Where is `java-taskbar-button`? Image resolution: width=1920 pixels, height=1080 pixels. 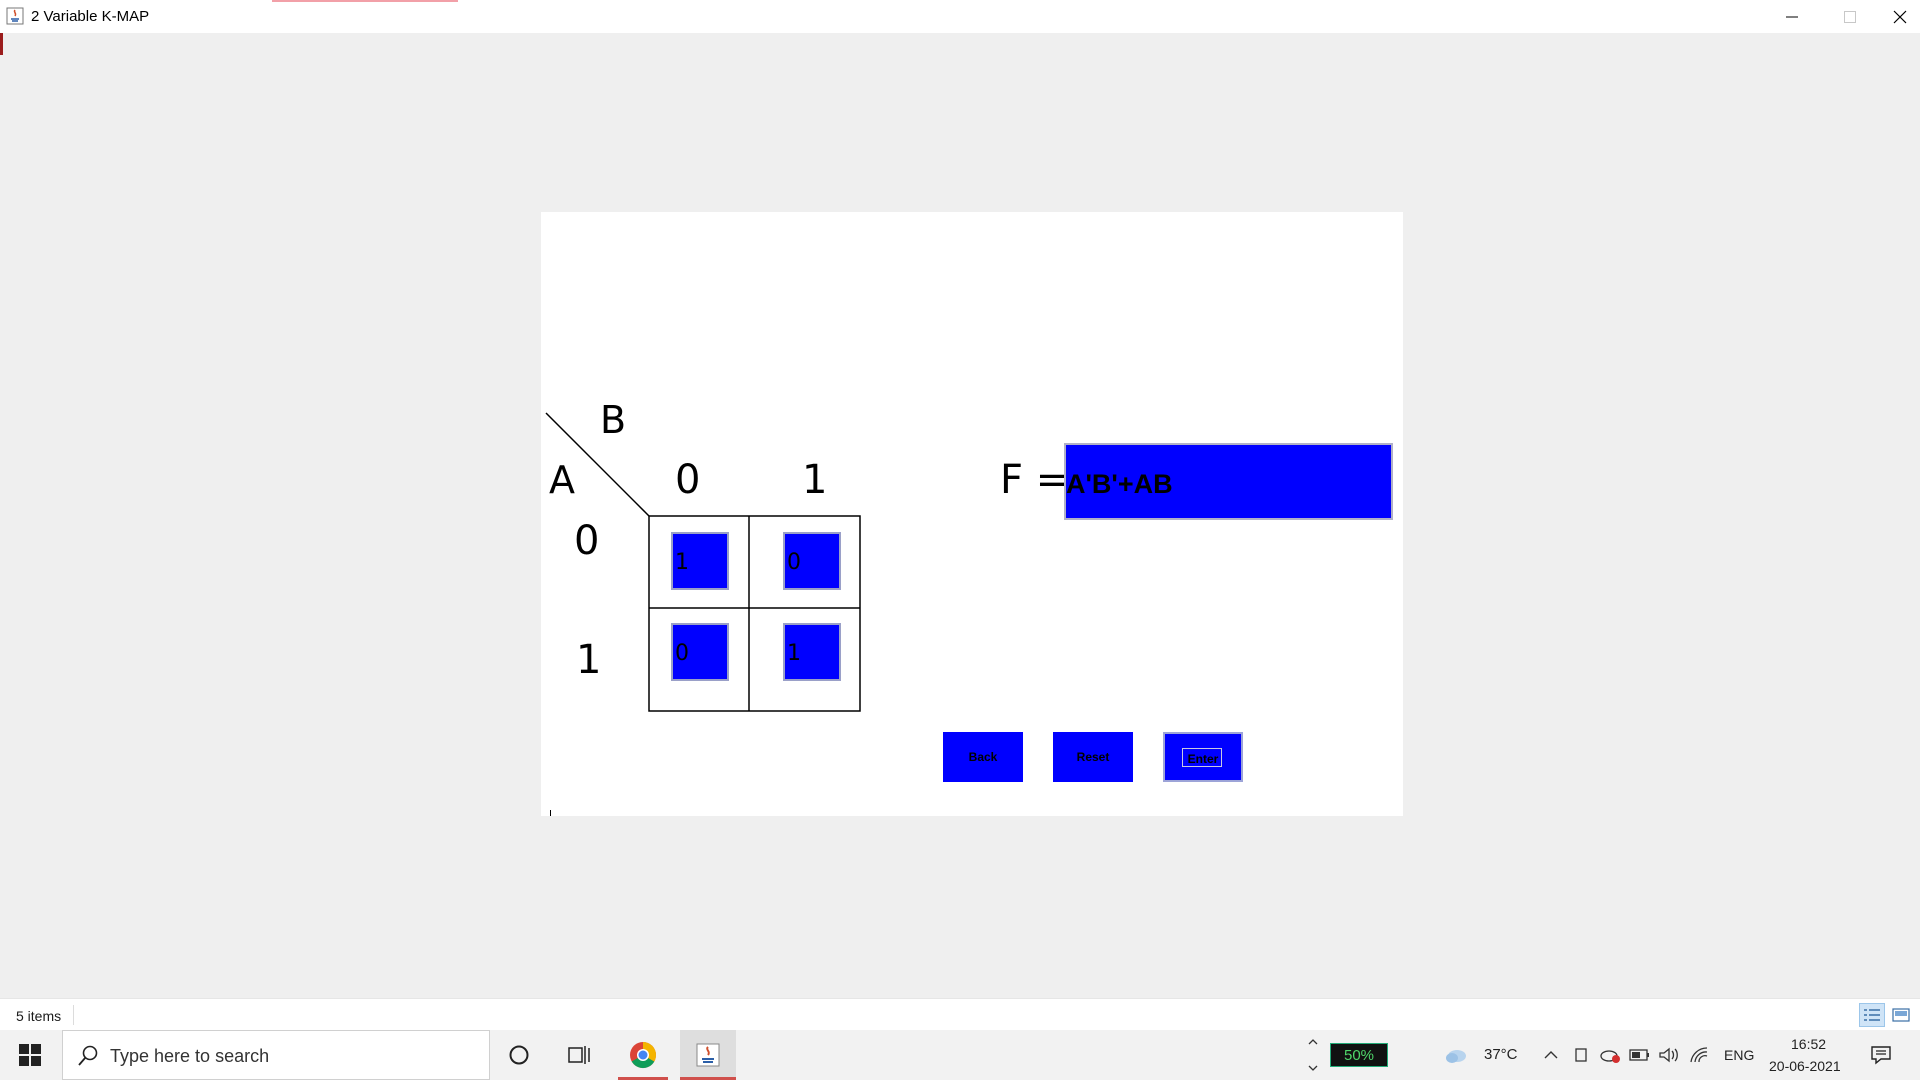
java-taskbar-button is located at coordinates (708, 1055).